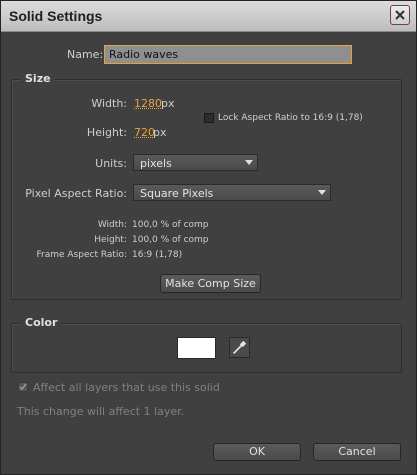 The height and width of the screenshot is (475, 417). What do you see at coordinates (148, 103) in the screenshot?
I see `width-value: 1280` at bounding box center [148, 103].